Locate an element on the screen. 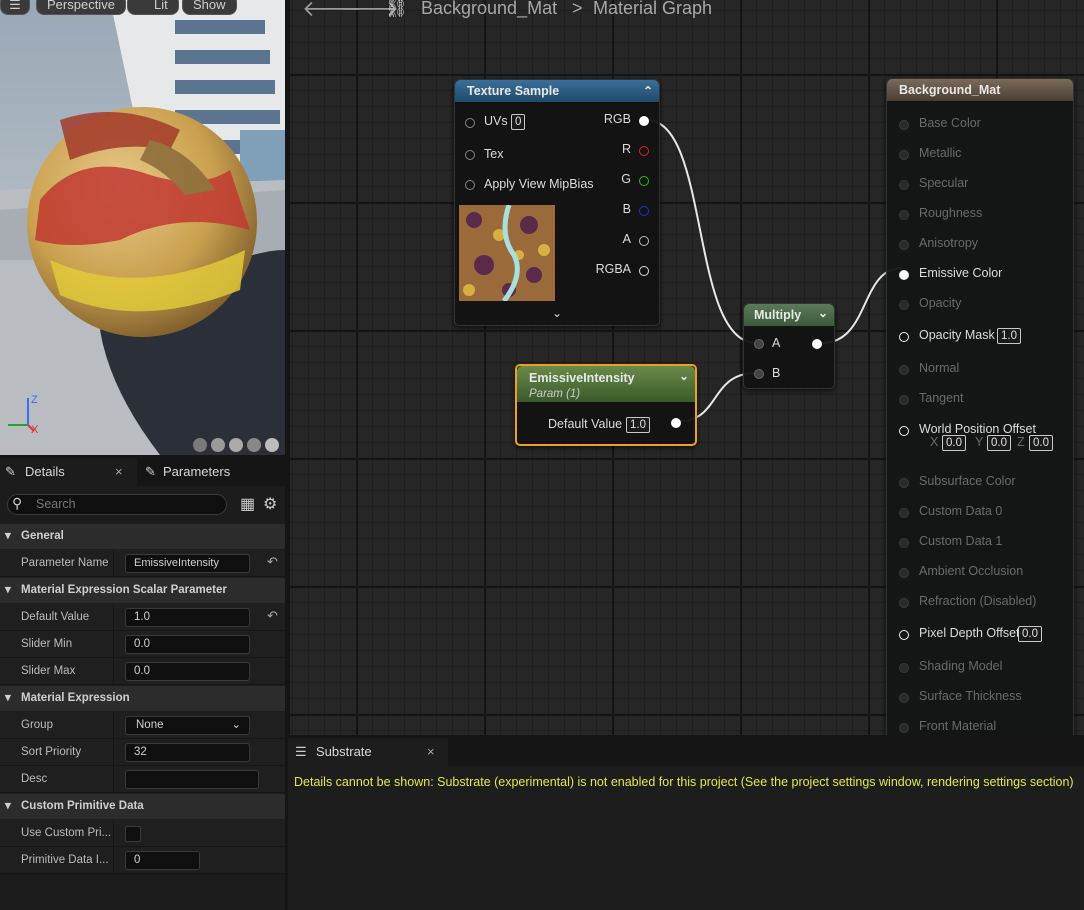 The image size is (1084, 910). emissive-output-pin is located at coordinates (676, 423).